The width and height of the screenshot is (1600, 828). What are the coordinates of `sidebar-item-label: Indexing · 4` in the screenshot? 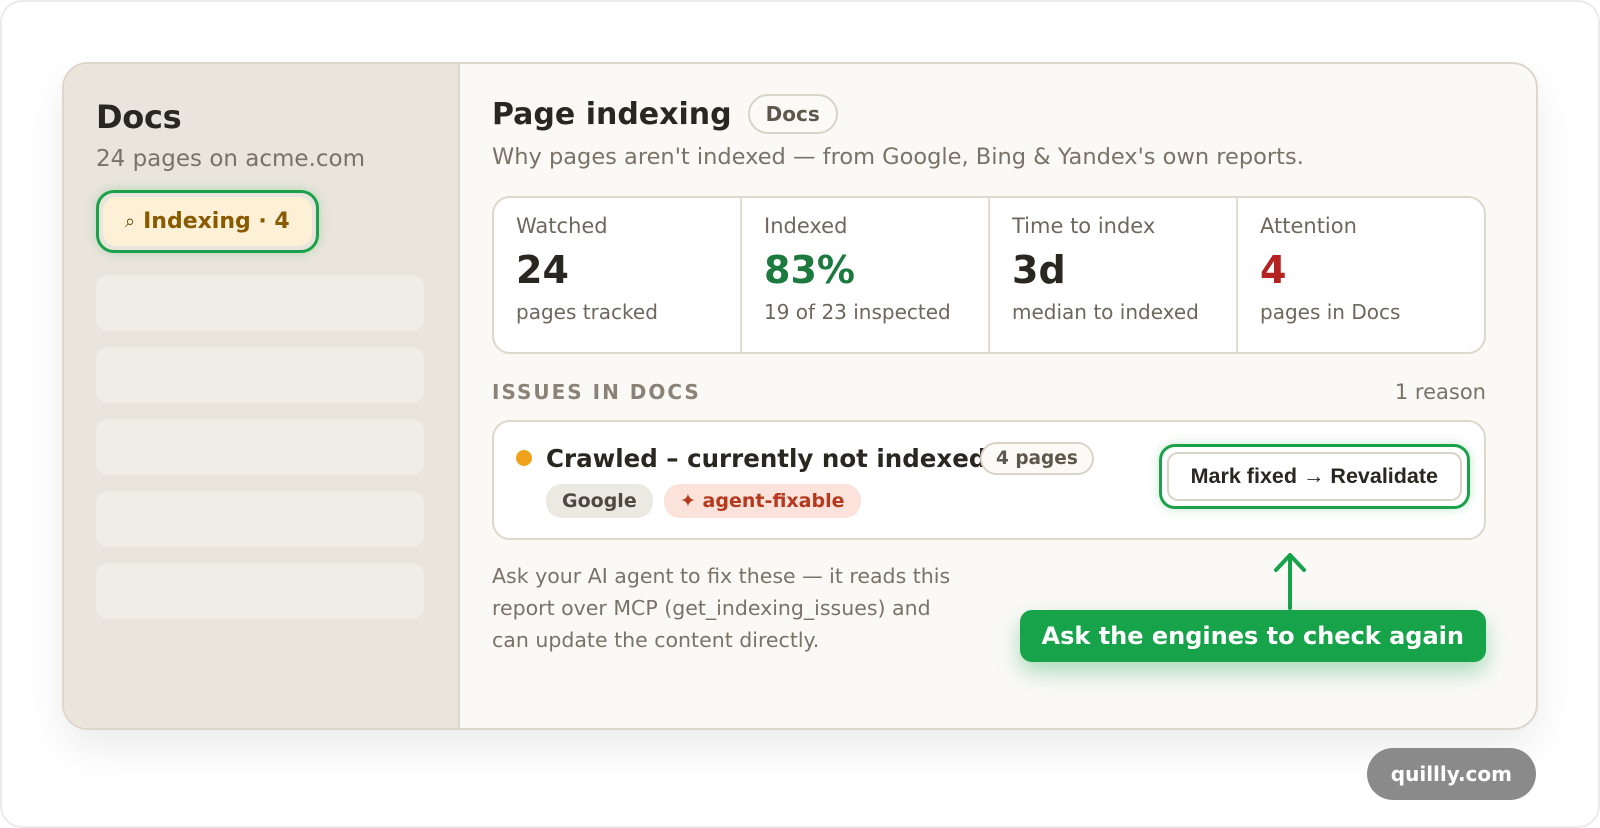 It's located at (216, 221).